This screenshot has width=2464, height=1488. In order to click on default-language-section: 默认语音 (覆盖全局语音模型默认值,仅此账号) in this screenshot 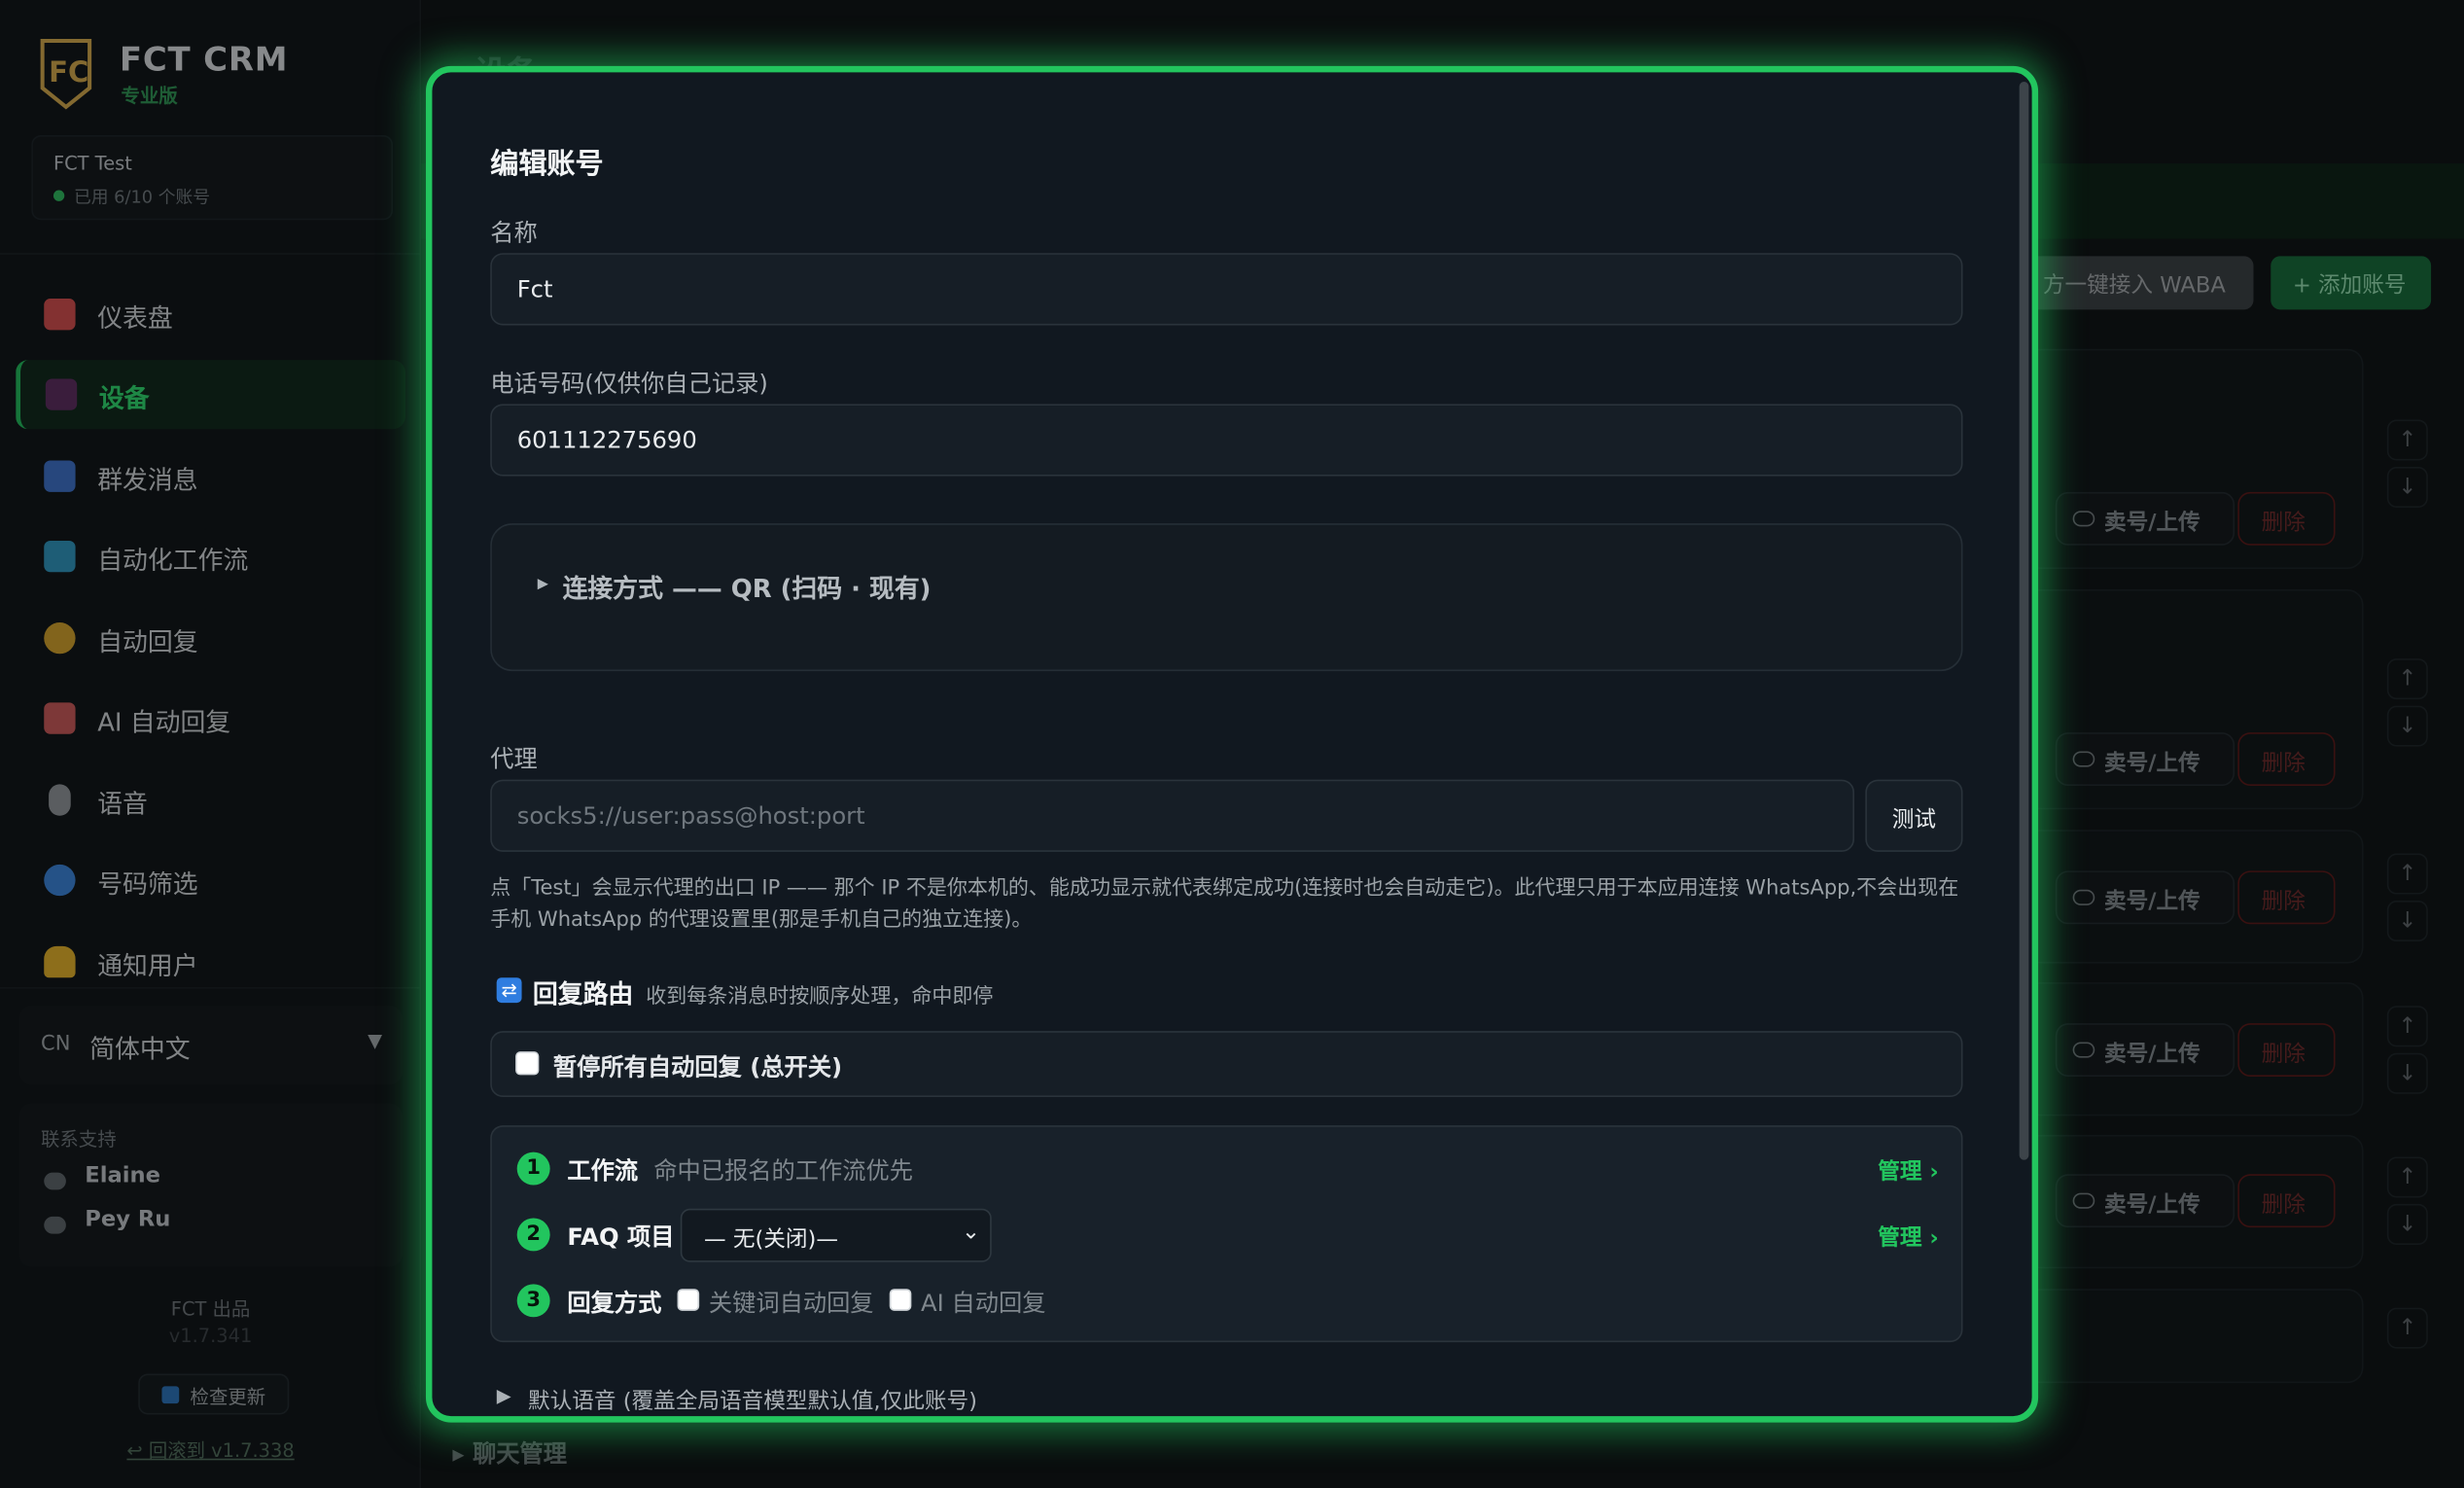, I will do `click(752, 1400)`.